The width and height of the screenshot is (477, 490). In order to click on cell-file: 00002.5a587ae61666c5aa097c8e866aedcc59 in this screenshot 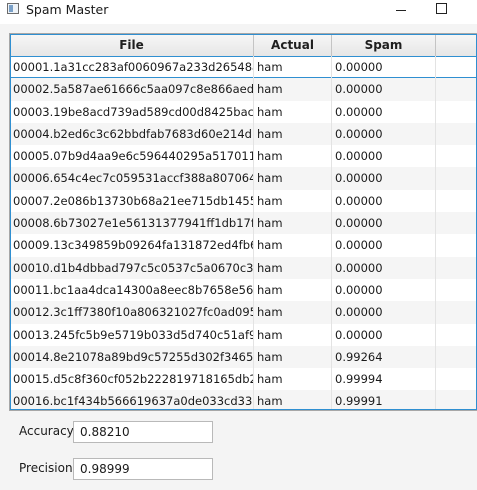, I will do `click(132, 89)`.